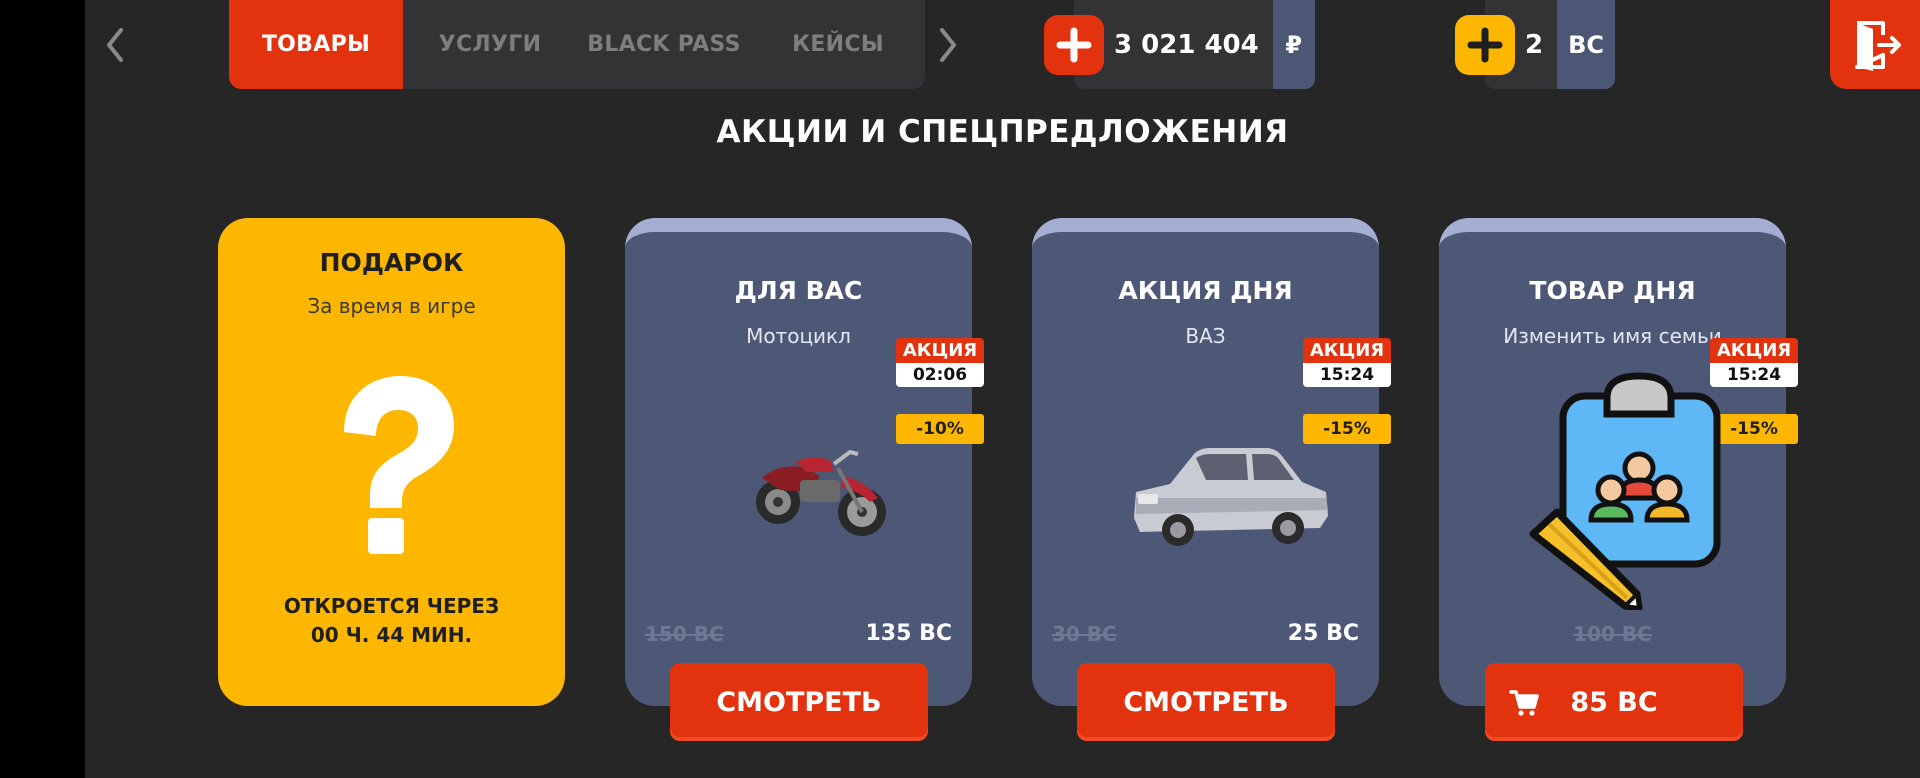 Image resolution: width=1920 pixels, height=778 pixels. What do you see at coordinates (684, 634) in the screenshot?
I see `old-price: 150 BC` at bounding box center [684, 634].